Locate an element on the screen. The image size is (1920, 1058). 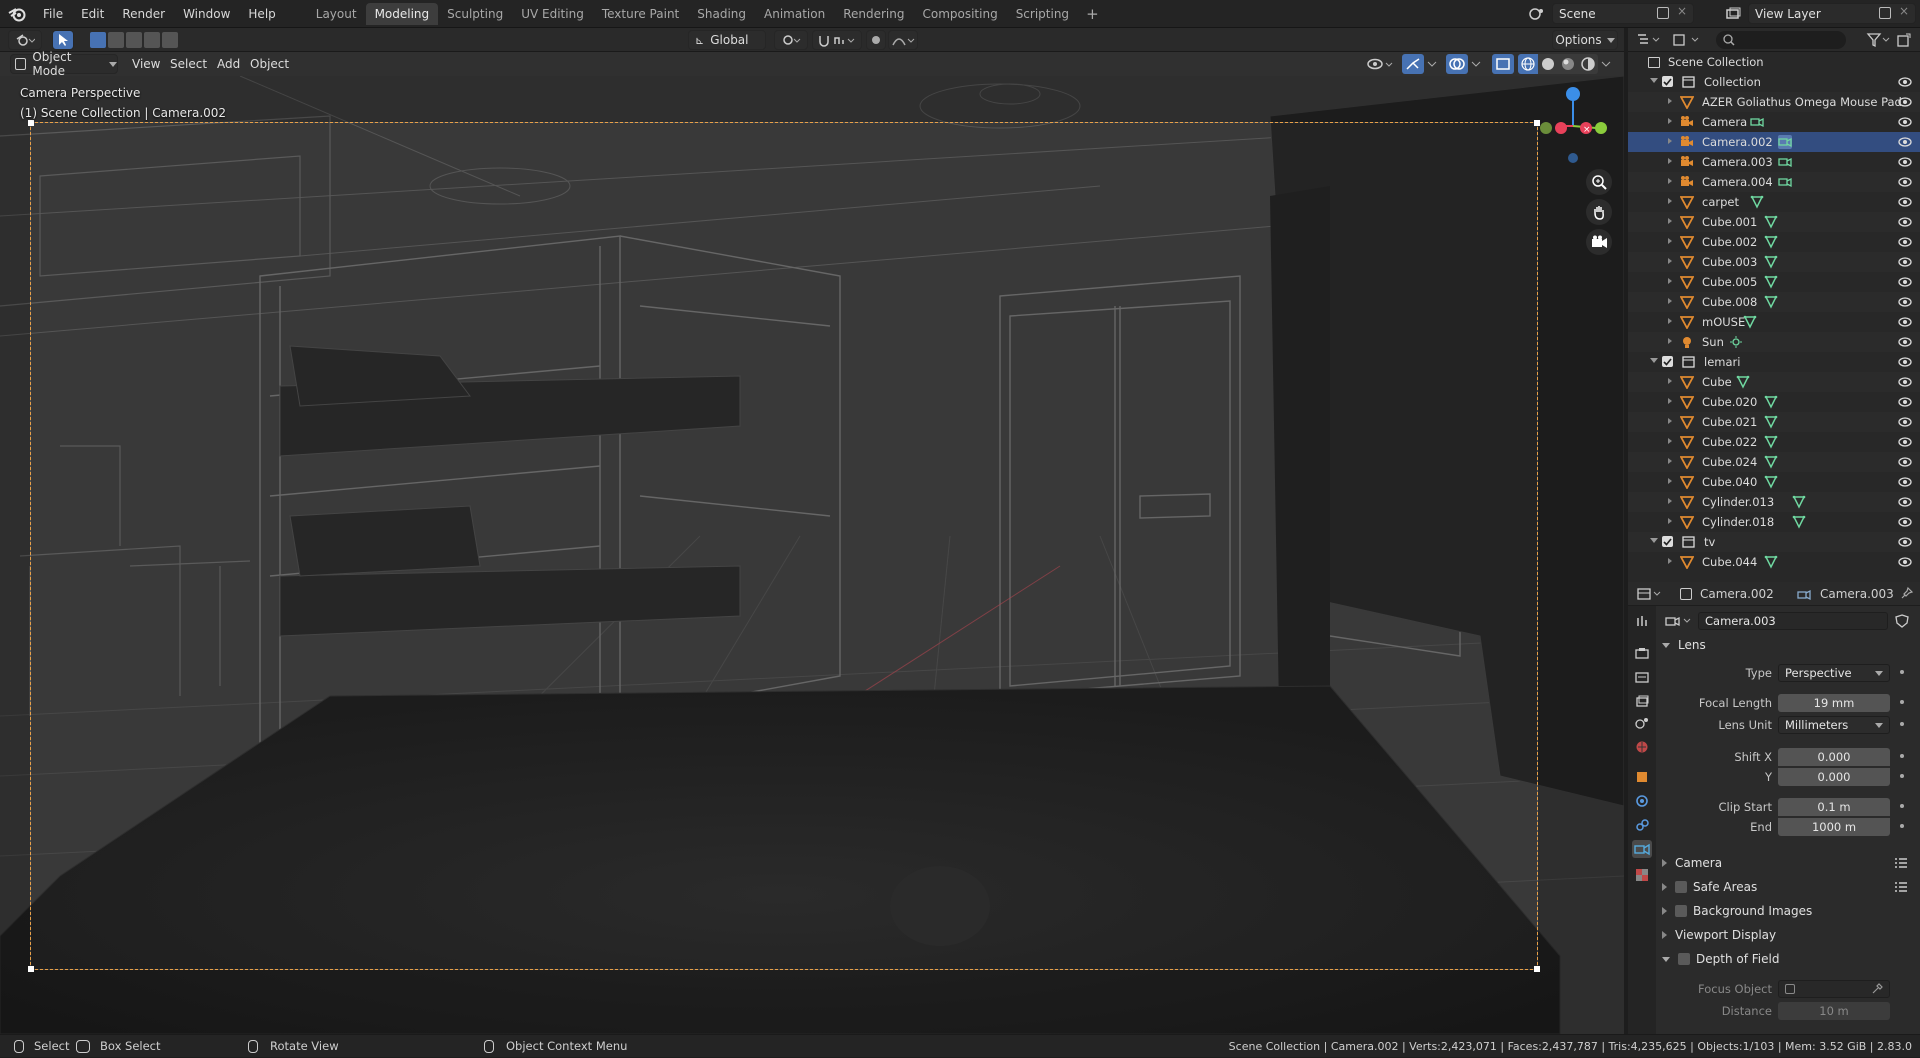
proportional-falloff-dropdown is located at coordinates (903, 40).